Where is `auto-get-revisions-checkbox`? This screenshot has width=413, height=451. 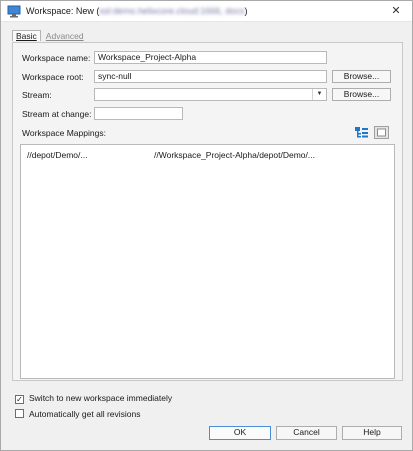
auto-get-revisions-checkbox is located at coordinates (19, 413).